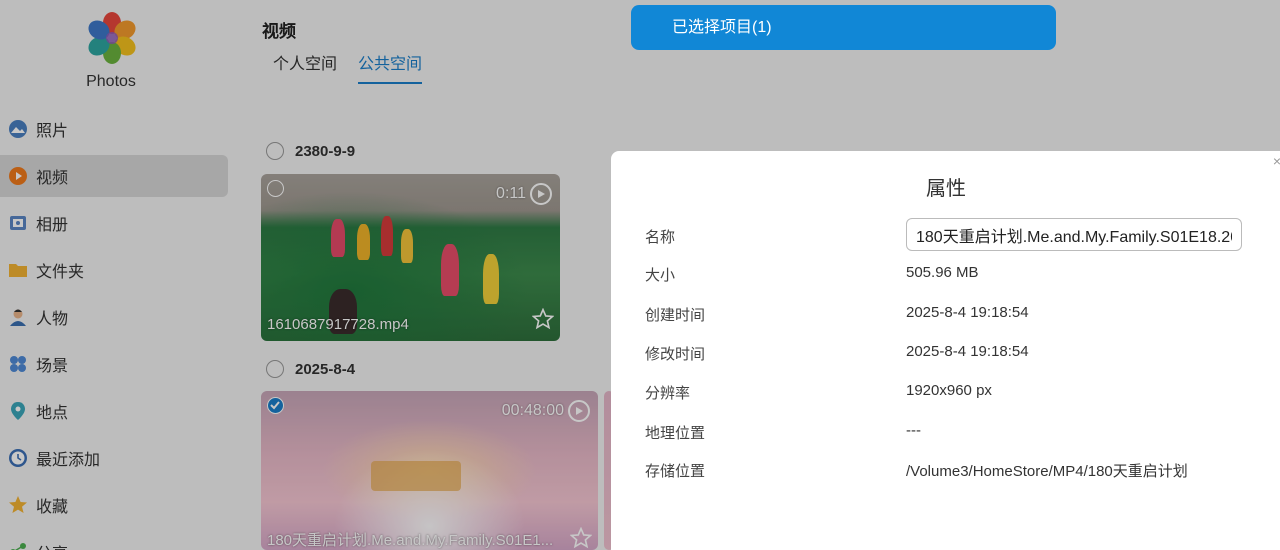  Describe the element at coordinates (660, 237) in the screenshot. I see `prop-label-name: 名称` at that location.